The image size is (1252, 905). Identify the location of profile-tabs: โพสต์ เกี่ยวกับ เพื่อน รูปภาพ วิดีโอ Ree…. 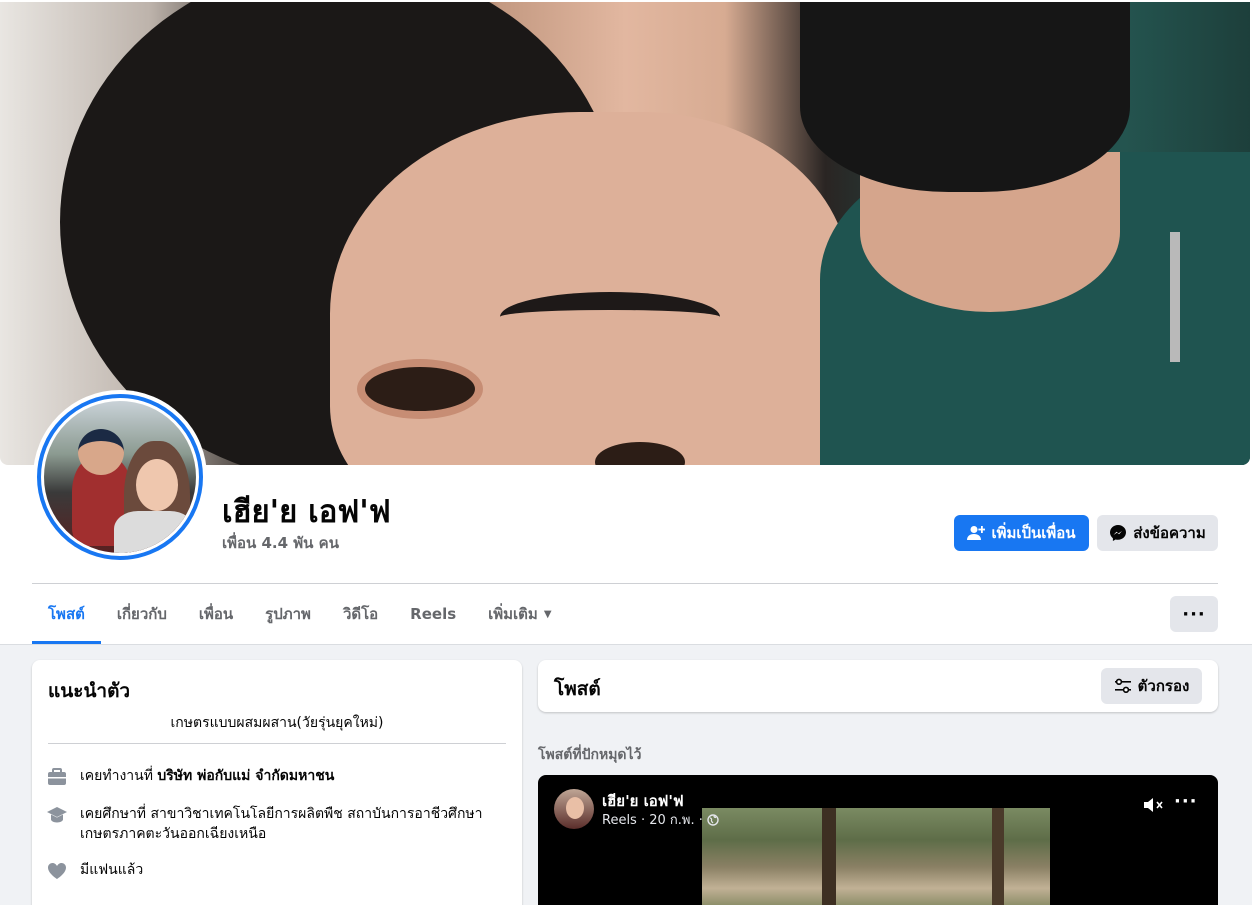
(300, 614).